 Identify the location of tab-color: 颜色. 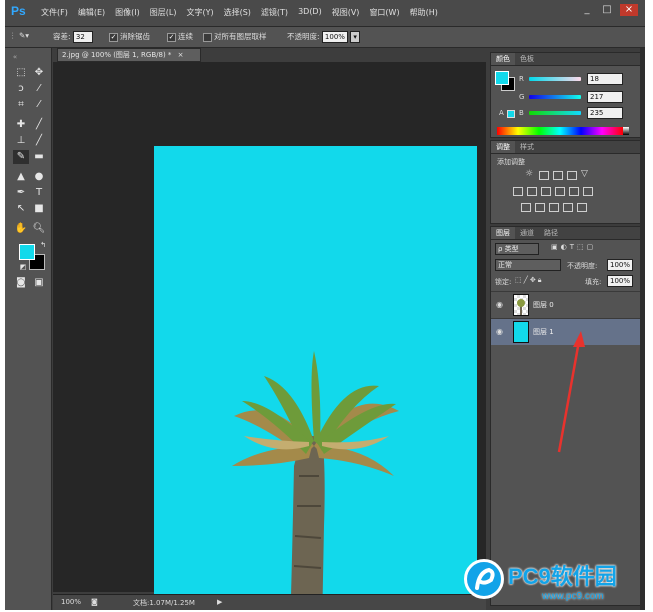
(503, 59).